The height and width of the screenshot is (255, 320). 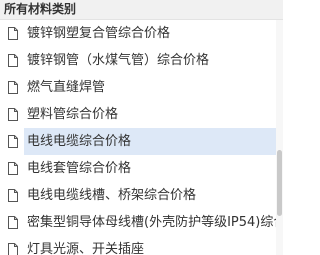 What do you see at coordinates (79, 168) in the screenshot?
I see `category-label: 电线套管综合价格` at bounding box center [79, 168].